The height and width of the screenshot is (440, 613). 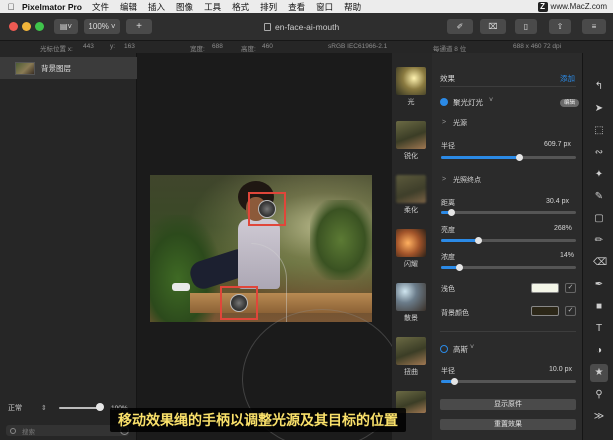 I want to click on brightness-value: 268%, so click(x=563, y=228).